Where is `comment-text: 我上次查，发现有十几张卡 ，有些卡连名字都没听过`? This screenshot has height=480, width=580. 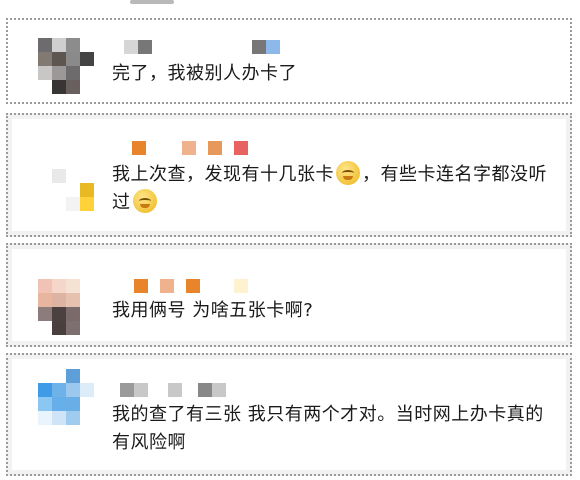
comment-text: 我上次查，发现有十几张卡 ，有些卡连名字都没听过 is located at coordinates (334, 189).